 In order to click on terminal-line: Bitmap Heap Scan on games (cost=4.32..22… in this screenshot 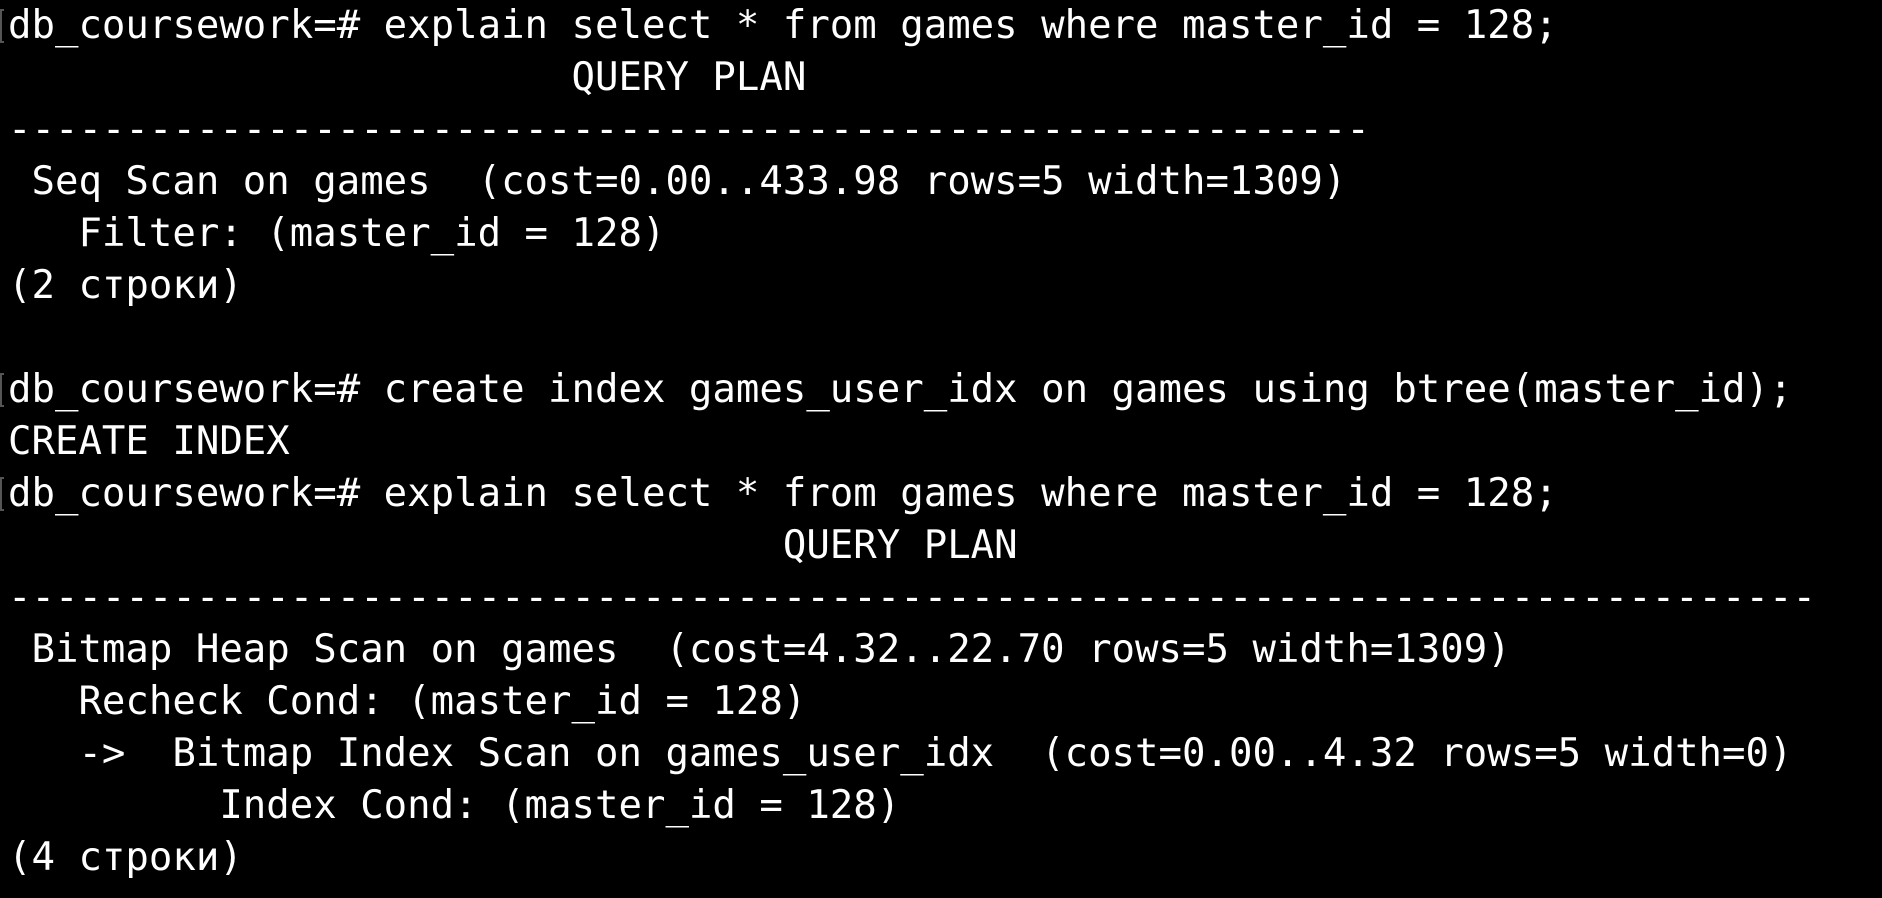, I will do `click(945, 650)`.